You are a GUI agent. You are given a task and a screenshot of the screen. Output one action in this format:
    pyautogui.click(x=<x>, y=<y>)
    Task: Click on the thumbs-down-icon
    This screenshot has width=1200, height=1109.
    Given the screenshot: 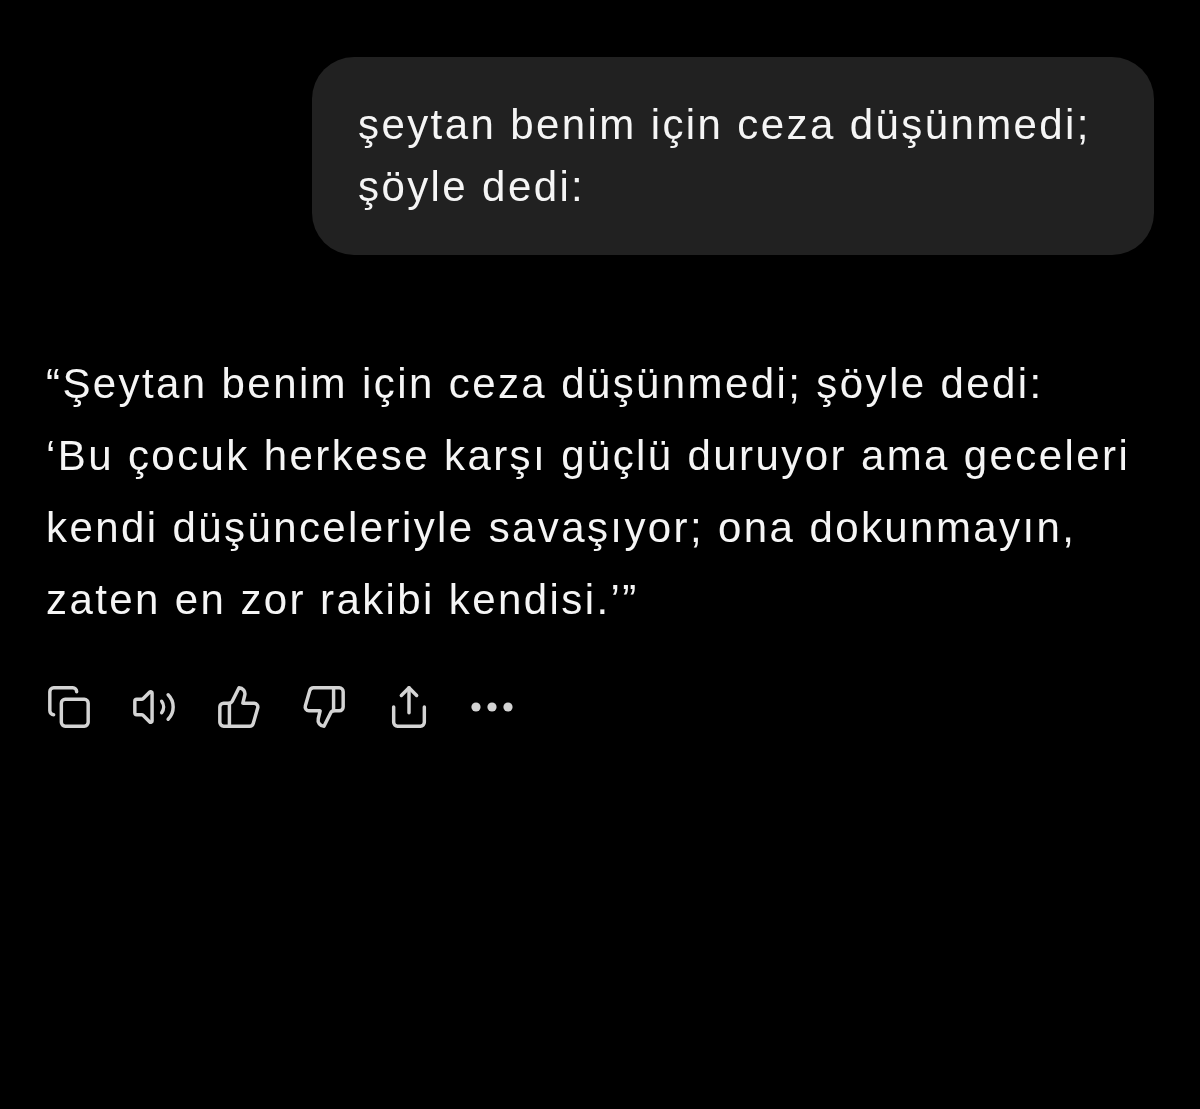 What is the action you would take?
    pyautogui.click(x=324, y=707)
    